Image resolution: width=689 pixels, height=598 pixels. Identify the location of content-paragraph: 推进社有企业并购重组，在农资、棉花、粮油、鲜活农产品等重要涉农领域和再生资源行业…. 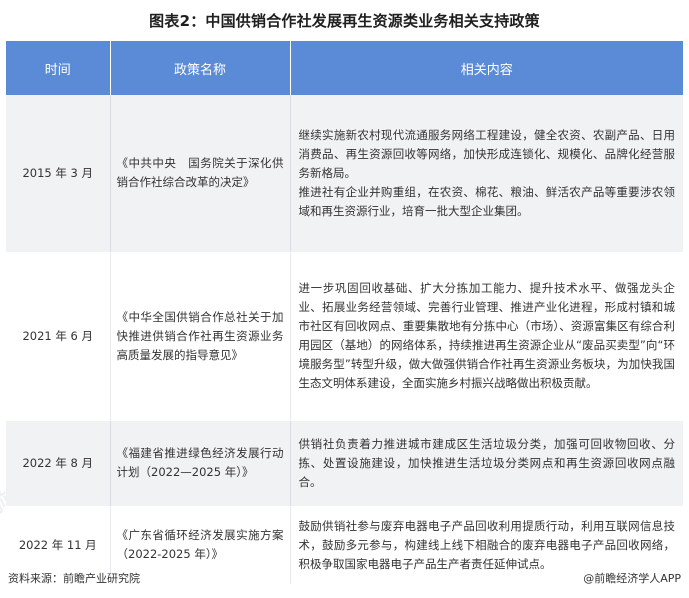
(487, 201).